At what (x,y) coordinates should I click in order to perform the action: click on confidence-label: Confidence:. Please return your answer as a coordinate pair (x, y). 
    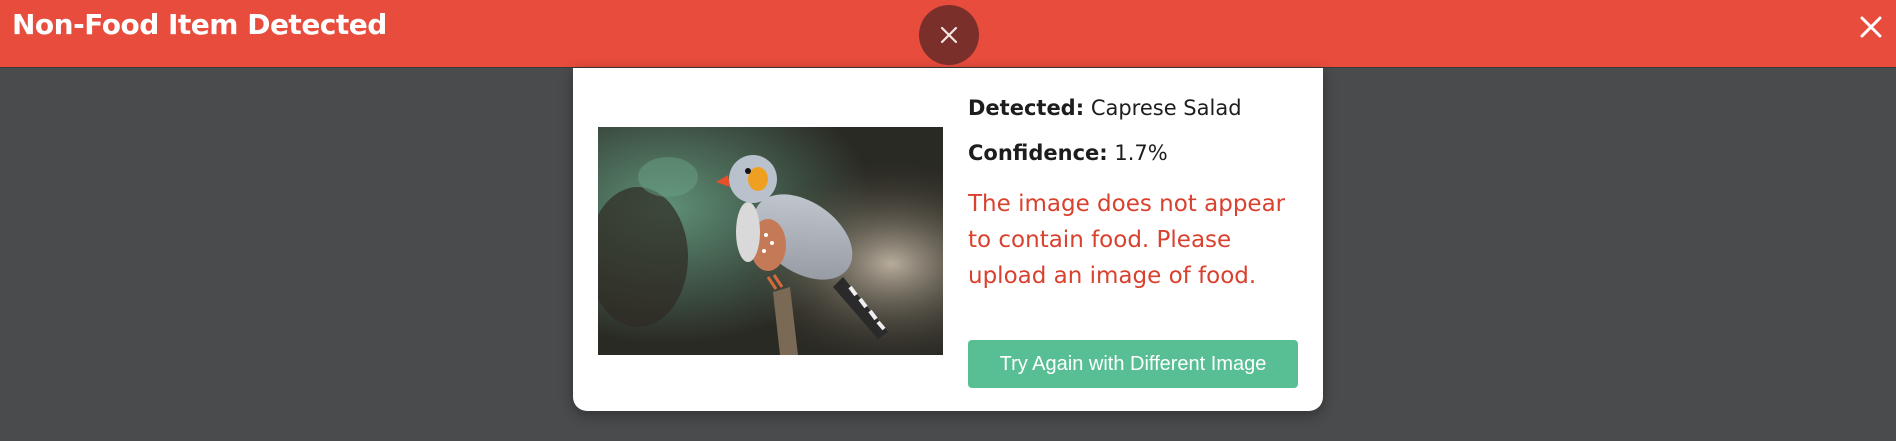
    Looking at the image, I should click on (1038, 153).